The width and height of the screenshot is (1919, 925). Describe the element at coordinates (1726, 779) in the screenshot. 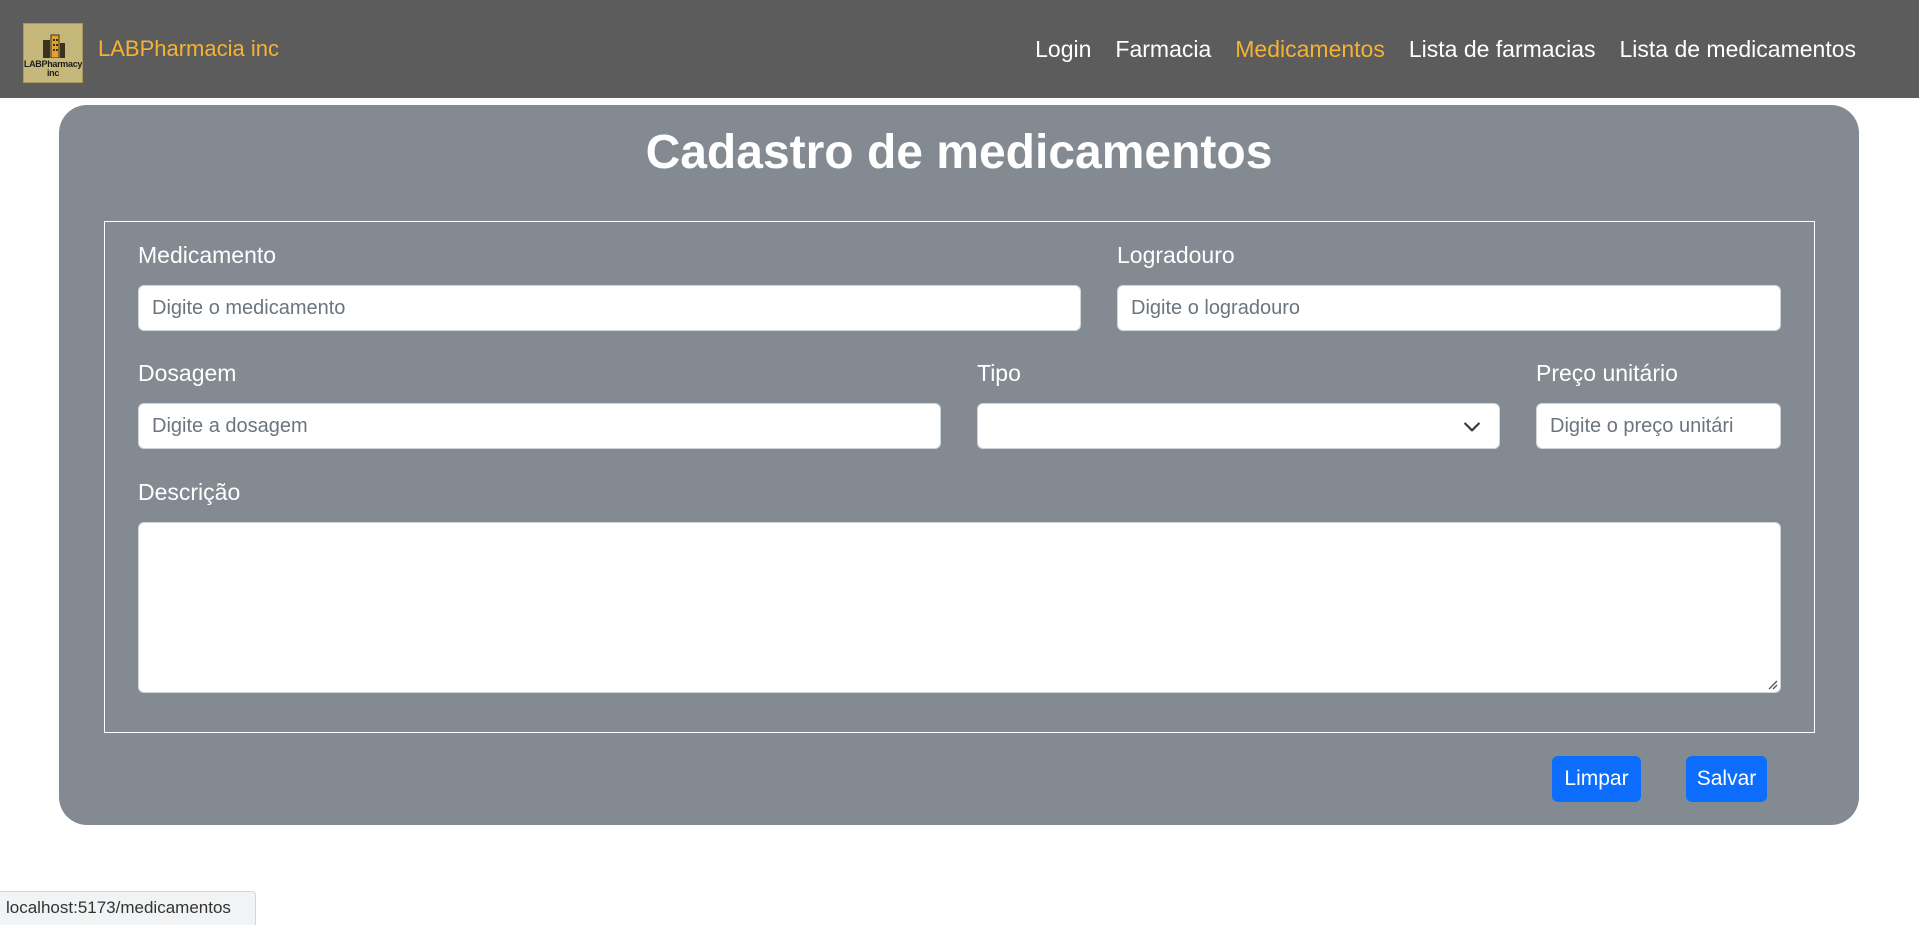

I see `salvar-button: Salvar` at that location.